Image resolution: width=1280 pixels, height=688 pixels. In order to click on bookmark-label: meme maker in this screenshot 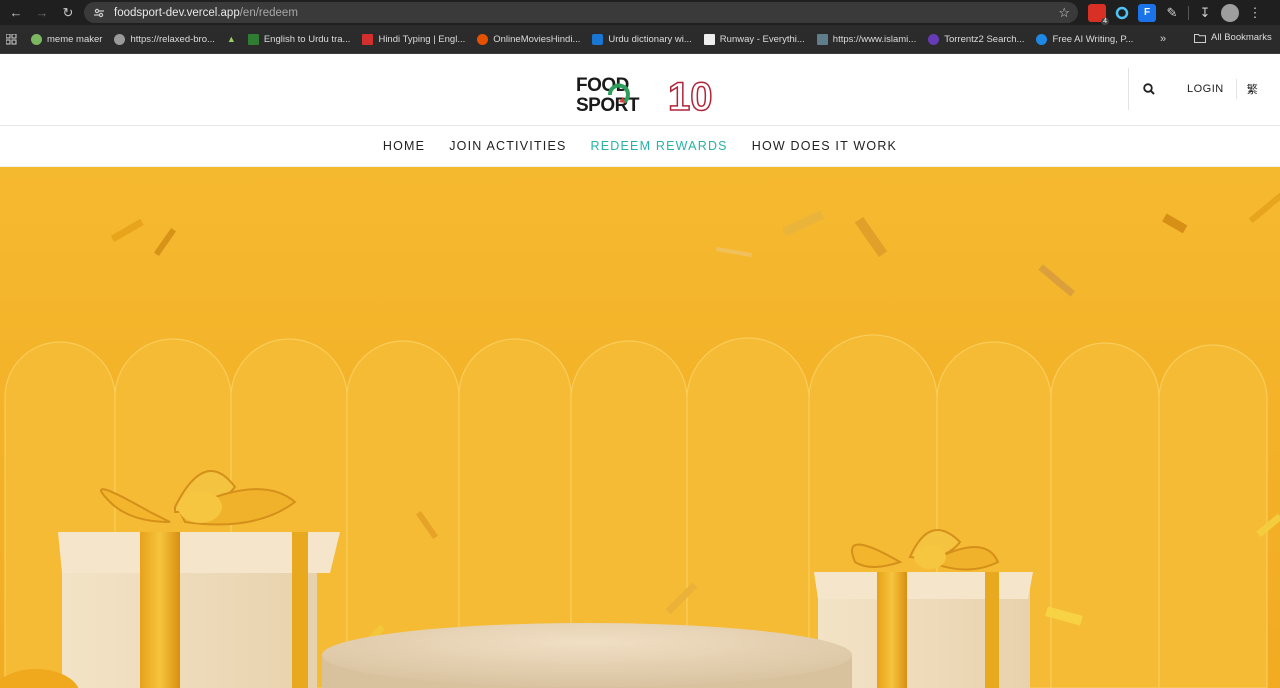, I will do `click(75, 39)`.